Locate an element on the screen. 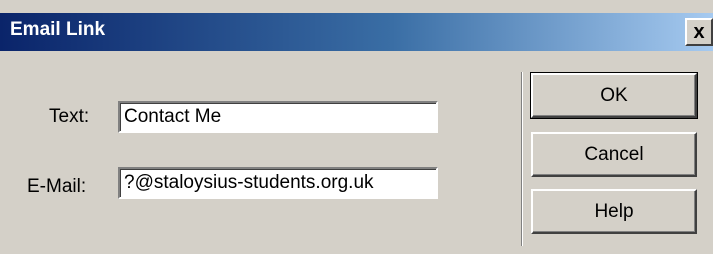  window-title: Email Link is located at coordinates (58, 29).